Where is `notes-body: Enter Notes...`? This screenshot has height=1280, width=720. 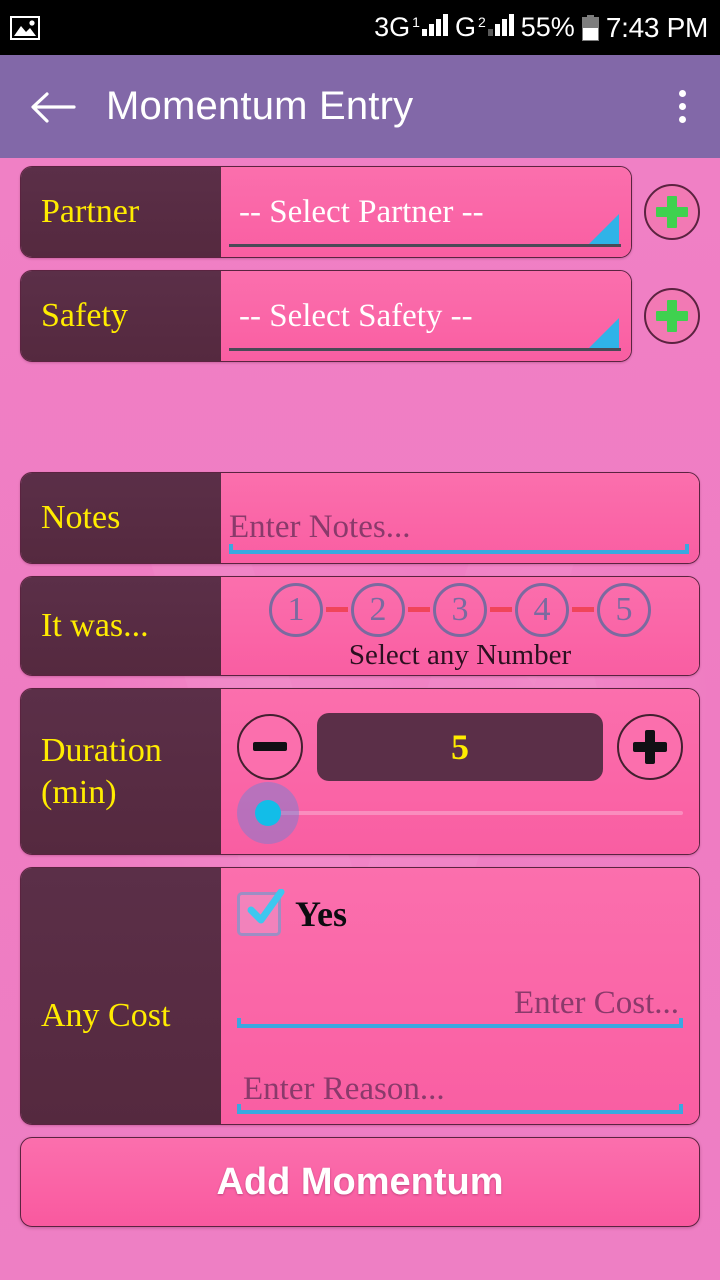
notes-body: Enter Notes... is located at coordinates (460, 518).